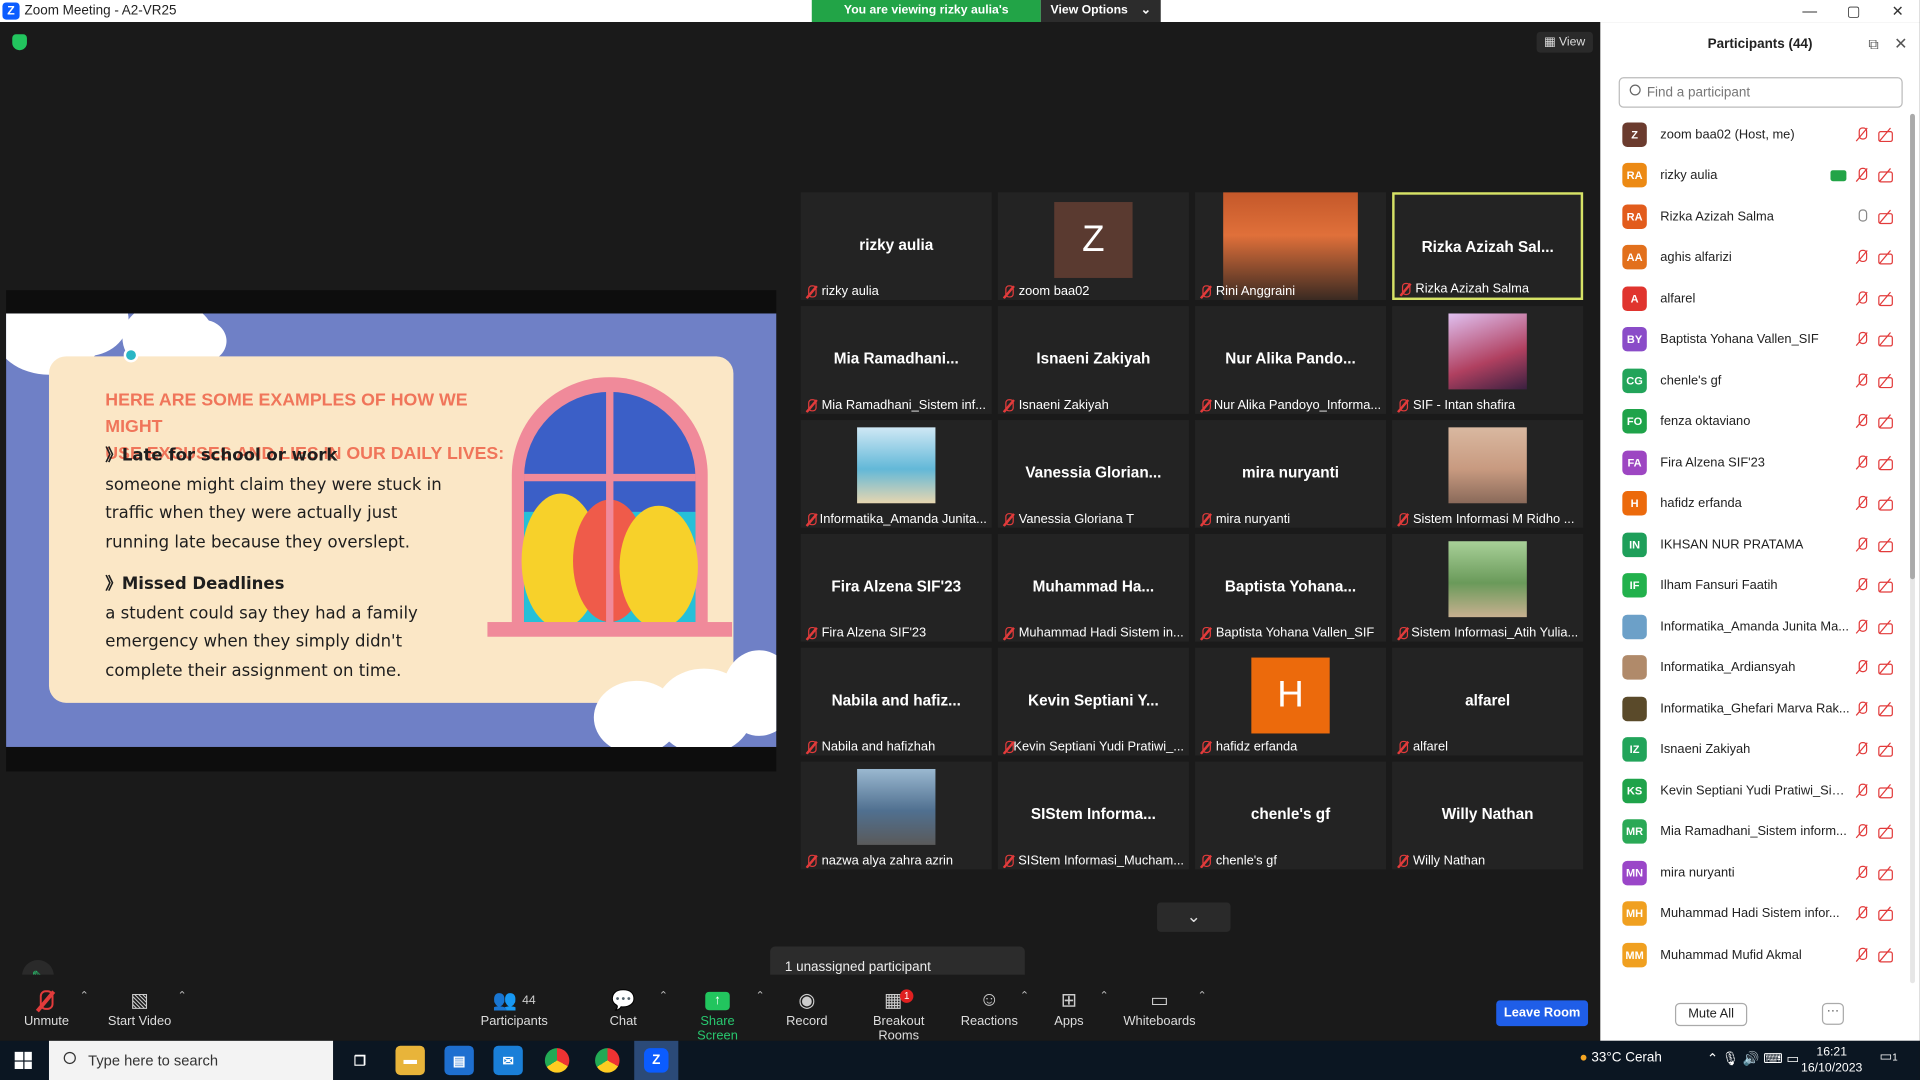  What do you see at coordinates (1862, 216) in the screenshot?
I see `mic-icon` at bounding box center [1862, 216].